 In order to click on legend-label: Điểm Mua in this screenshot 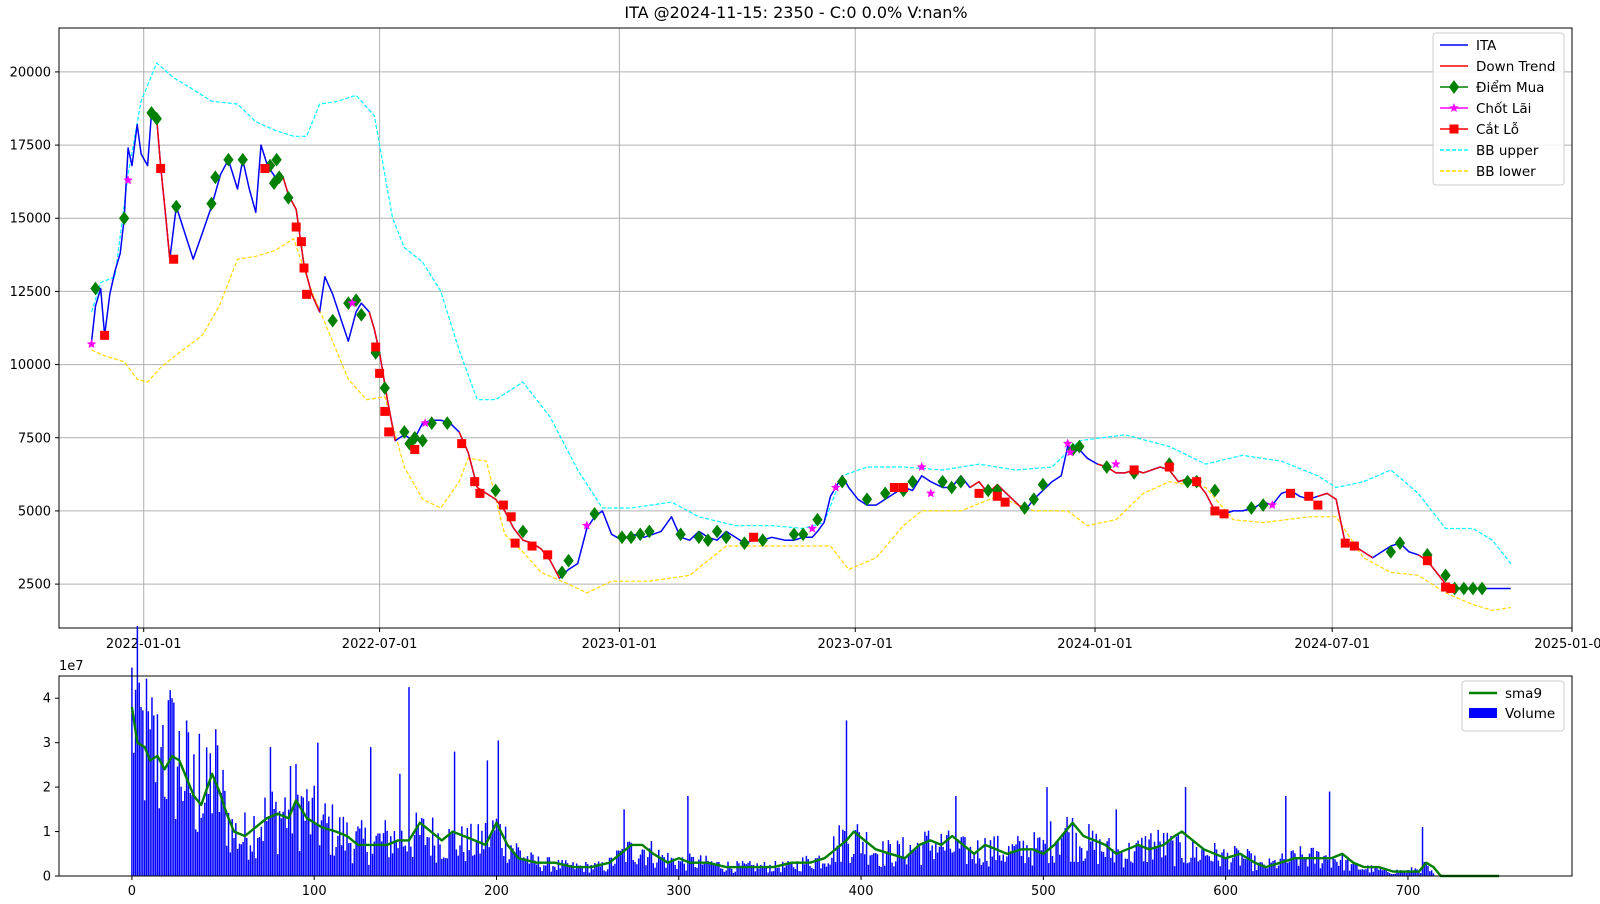, I will do `click(1510, 87)`.